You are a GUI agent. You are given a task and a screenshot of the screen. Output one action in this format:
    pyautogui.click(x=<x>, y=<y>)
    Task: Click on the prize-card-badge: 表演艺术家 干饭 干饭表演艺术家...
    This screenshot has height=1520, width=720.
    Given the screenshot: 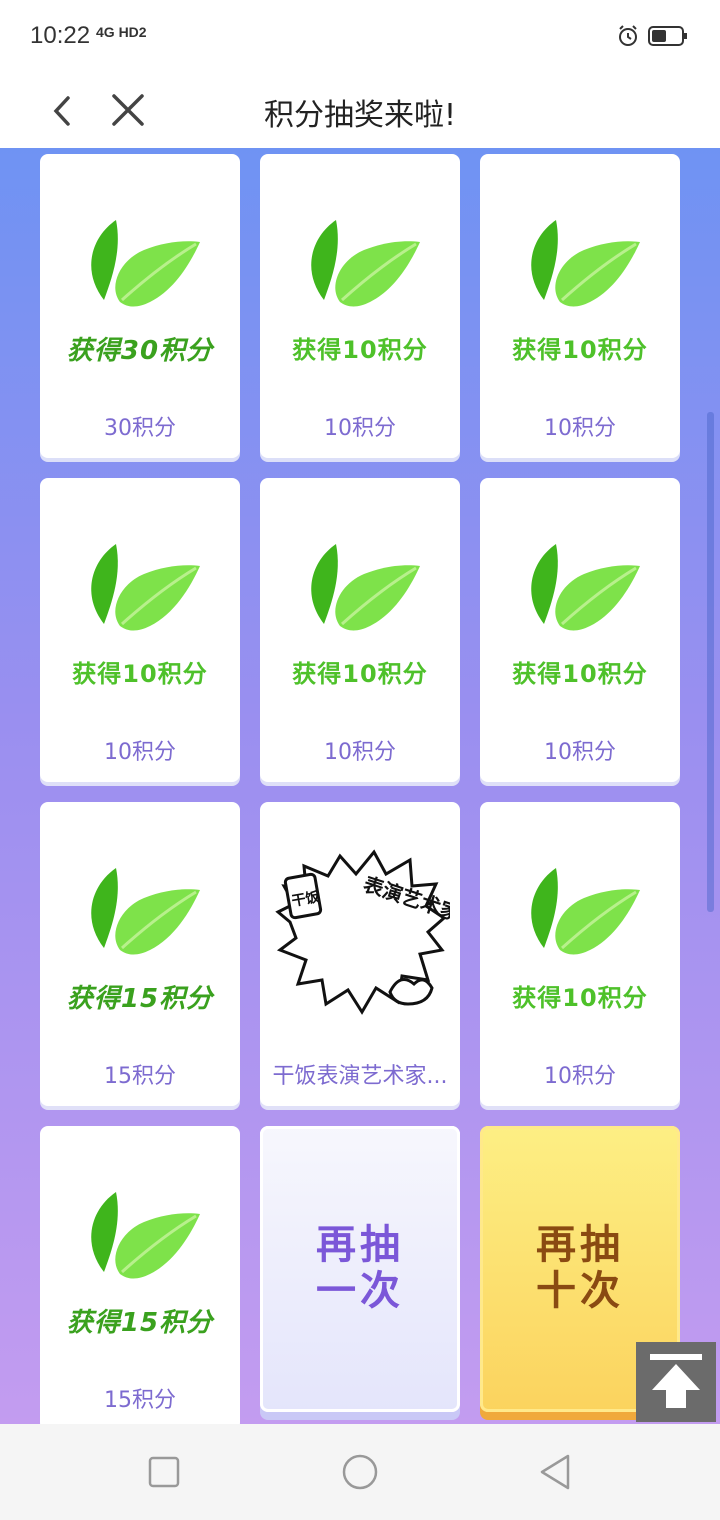 What is the action you would take?
    pyautogui.click(x=360, y=954)
    